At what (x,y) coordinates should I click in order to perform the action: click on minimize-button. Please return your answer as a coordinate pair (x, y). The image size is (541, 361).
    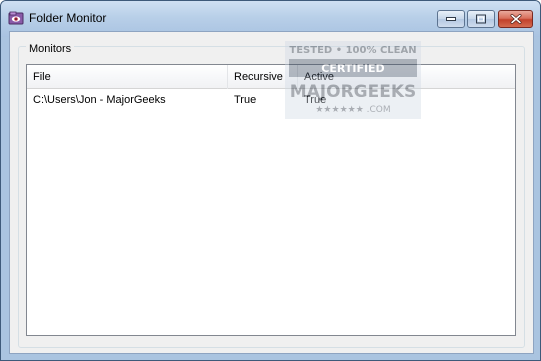
    Looking at the image, I should click on (451, 19).